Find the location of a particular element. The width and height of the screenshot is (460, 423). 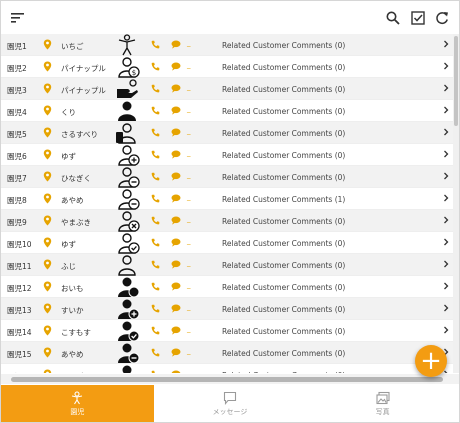

list-item: 園児9 やまぶき _ Related Customer Comments (0) is located at coordinates (227, 221).